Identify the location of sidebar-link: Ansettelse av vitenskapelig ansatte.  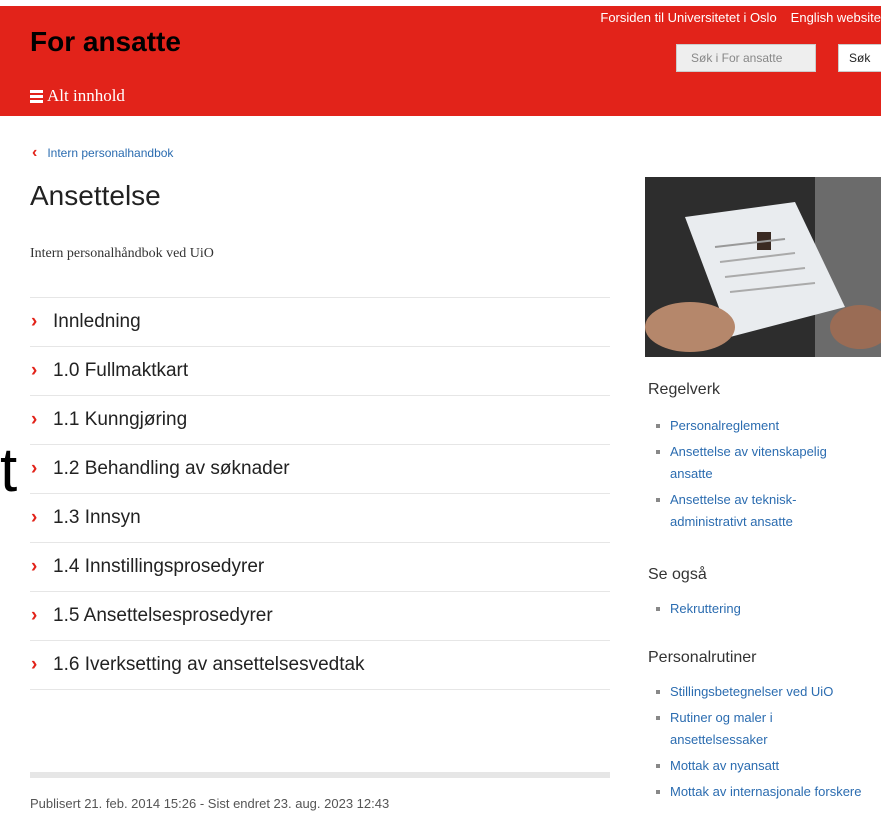
(759, 463).